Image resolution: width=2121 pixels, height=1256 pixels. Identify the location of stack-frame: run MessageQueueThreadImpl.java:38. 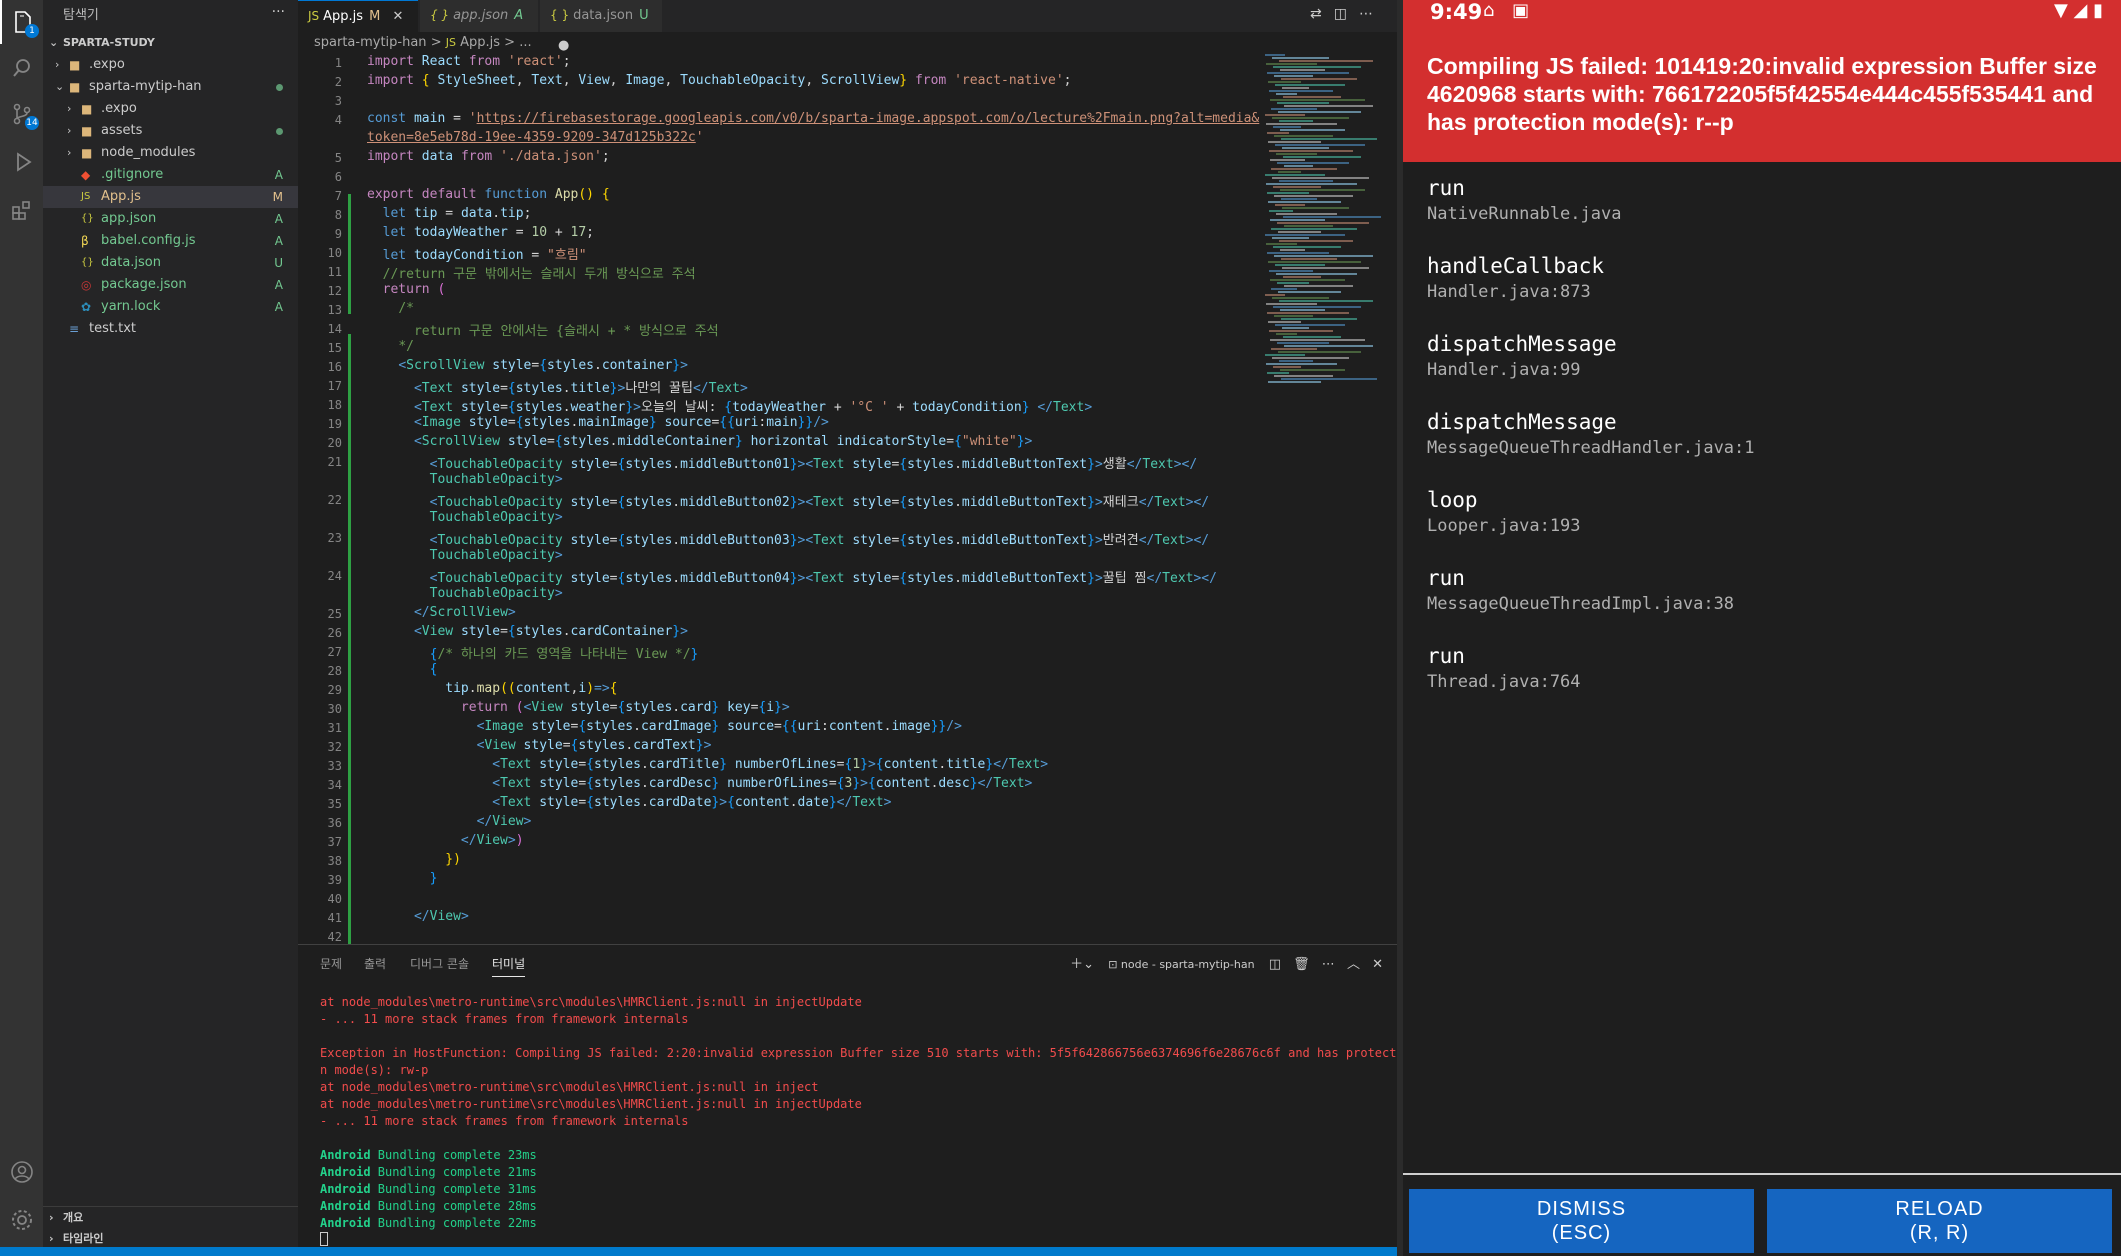
(1580, 590).